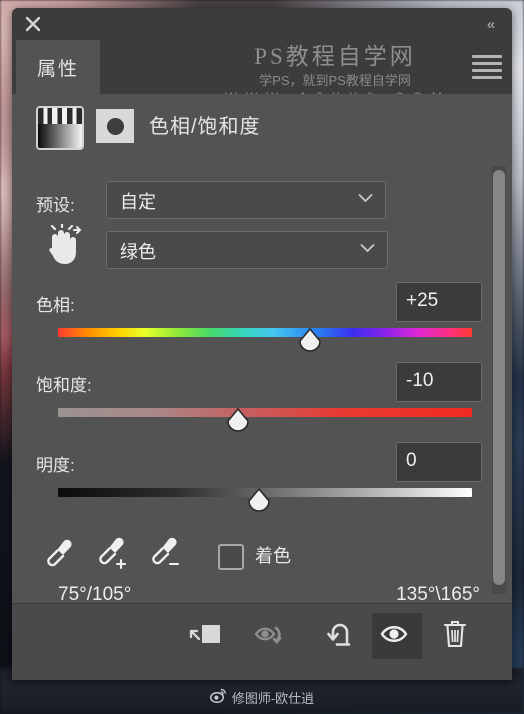 Image resolution: width=524 pixels, height=714 pixels. I want to click on adjustment-header: 色相/饱和度, so click(262, 125).